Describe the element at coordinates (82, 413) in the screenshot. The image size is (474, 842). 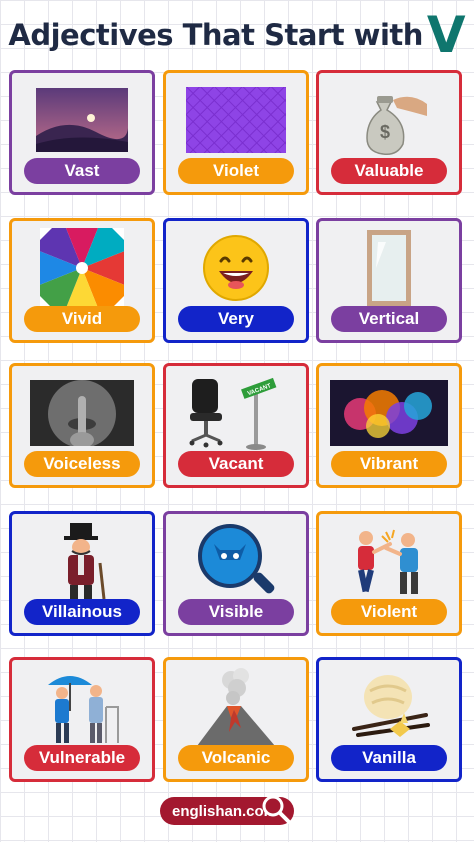
I see `finger-on-lips-picture` at that location.